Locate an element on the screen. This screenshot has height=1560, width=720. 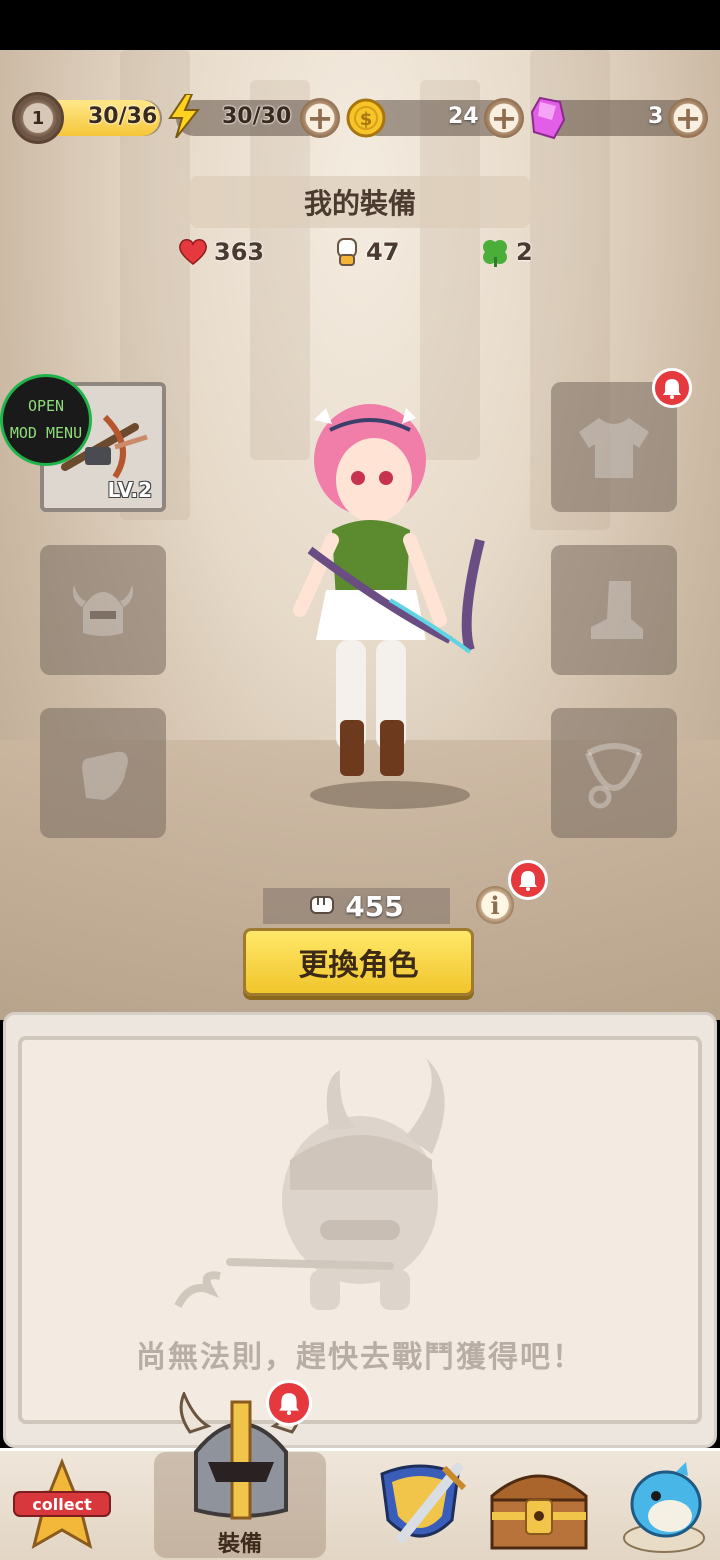
boot-icon is located at coordinates (617, 610).